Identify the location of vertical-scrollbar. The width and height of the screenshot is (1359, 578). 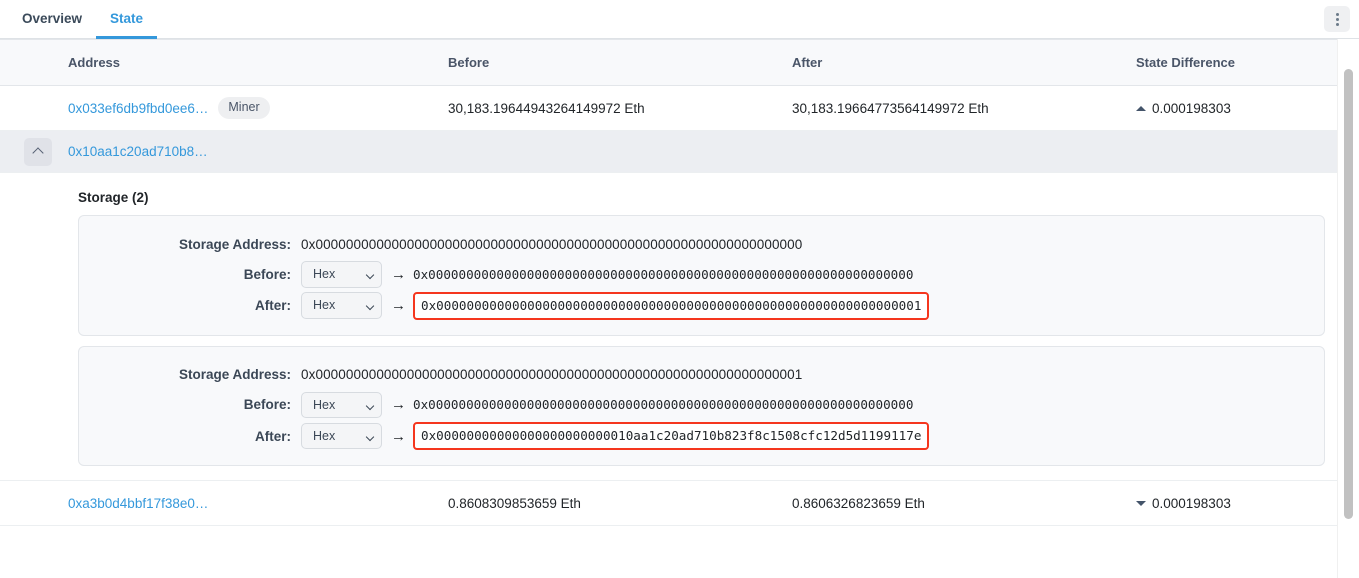
(1348, 308).